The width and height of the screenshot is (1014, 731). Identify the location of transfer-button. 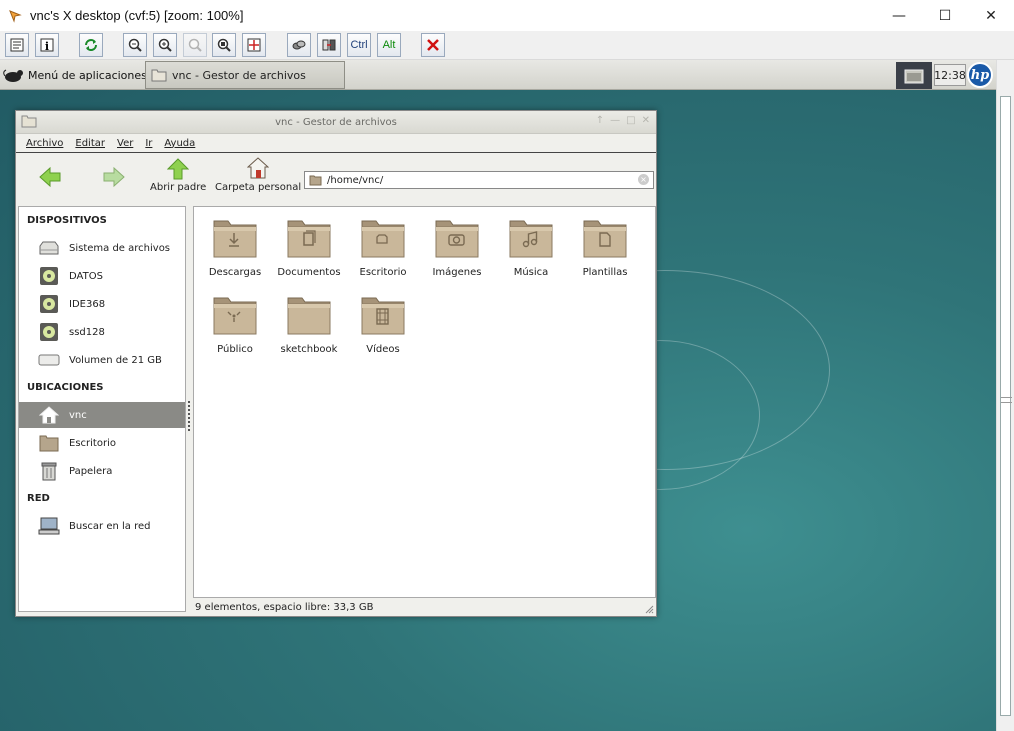
(299, 45).